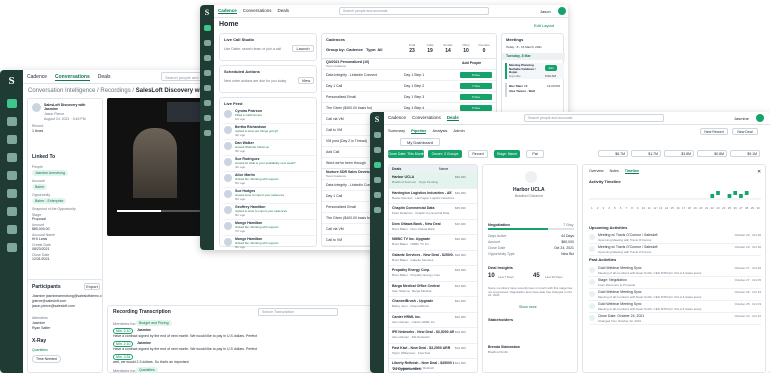  I want to click on tab-analysis: Analysis, so click(439, 131).